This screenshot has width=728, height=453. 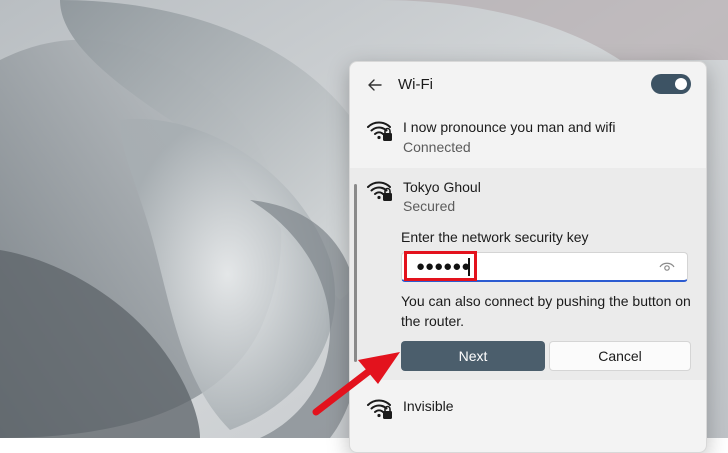 I want to click on annotation-arrow-icon, so click(x=356, y=384).